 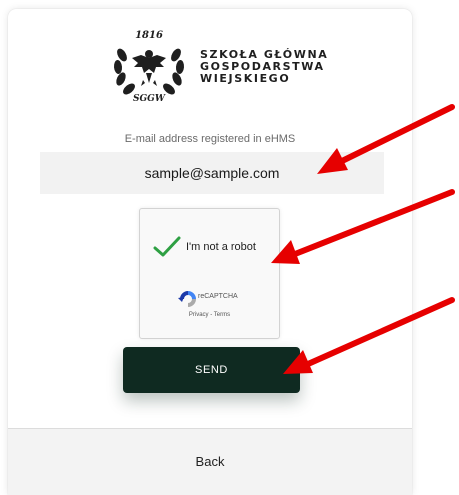 What do you see at coordinates (218, 296) in the screenshot?
I see `recaptcha-brand: reCAPTCHA` at bounding box center [218, 296].